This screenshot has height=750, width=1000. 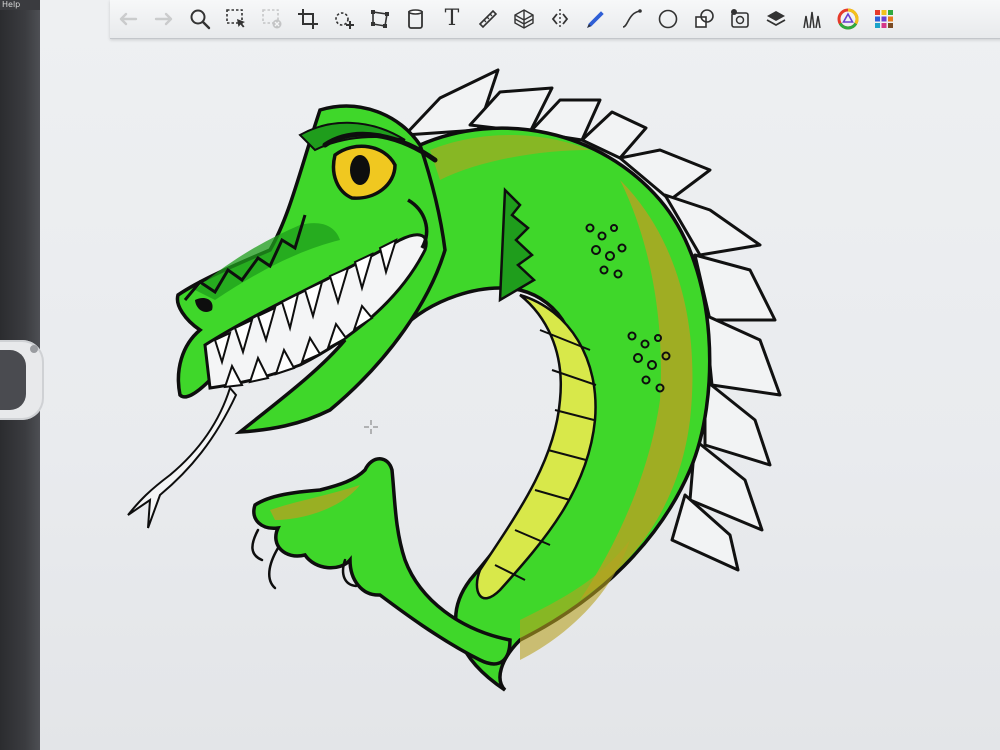 I want to click on dragon-claw, so click(x=382, y=561).